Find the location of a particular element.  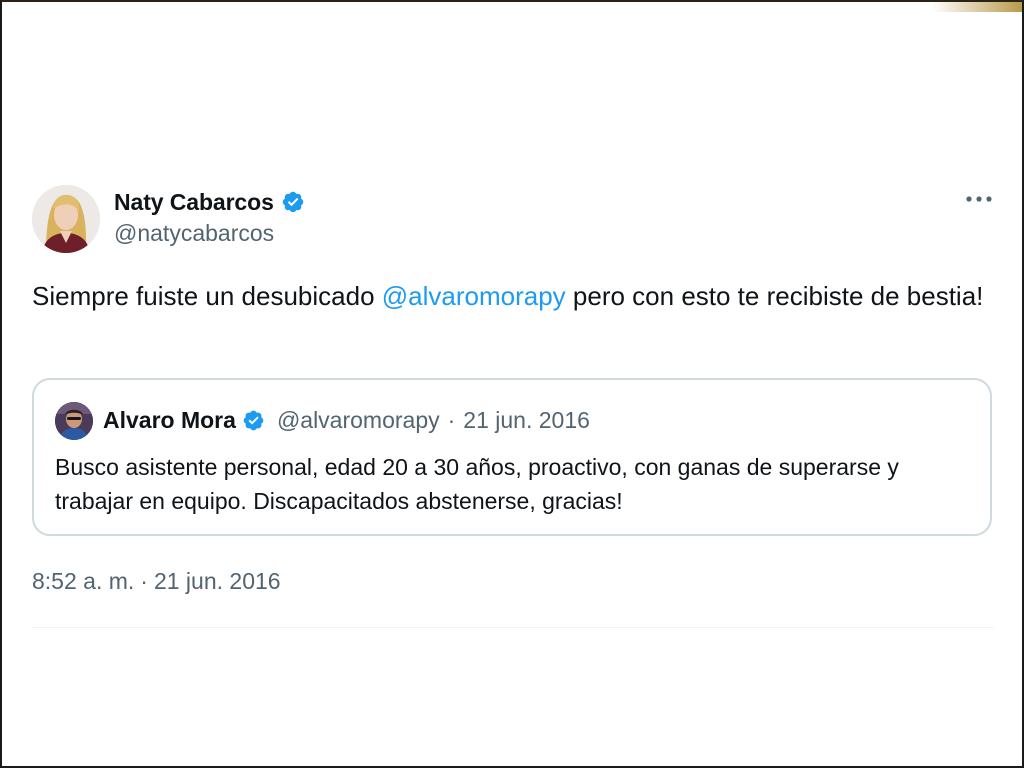

author-name-row: Naty Cabarcos is located at coordinates (209, 202).